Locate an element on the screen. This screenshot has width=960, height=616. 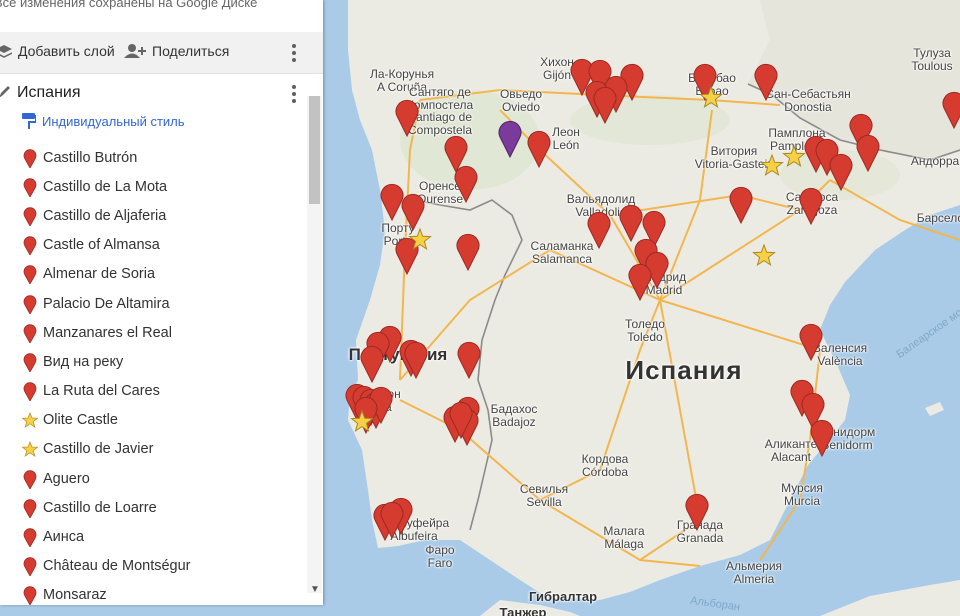
list-item: Palacio De Altamira is located at coordinates (154, 303).